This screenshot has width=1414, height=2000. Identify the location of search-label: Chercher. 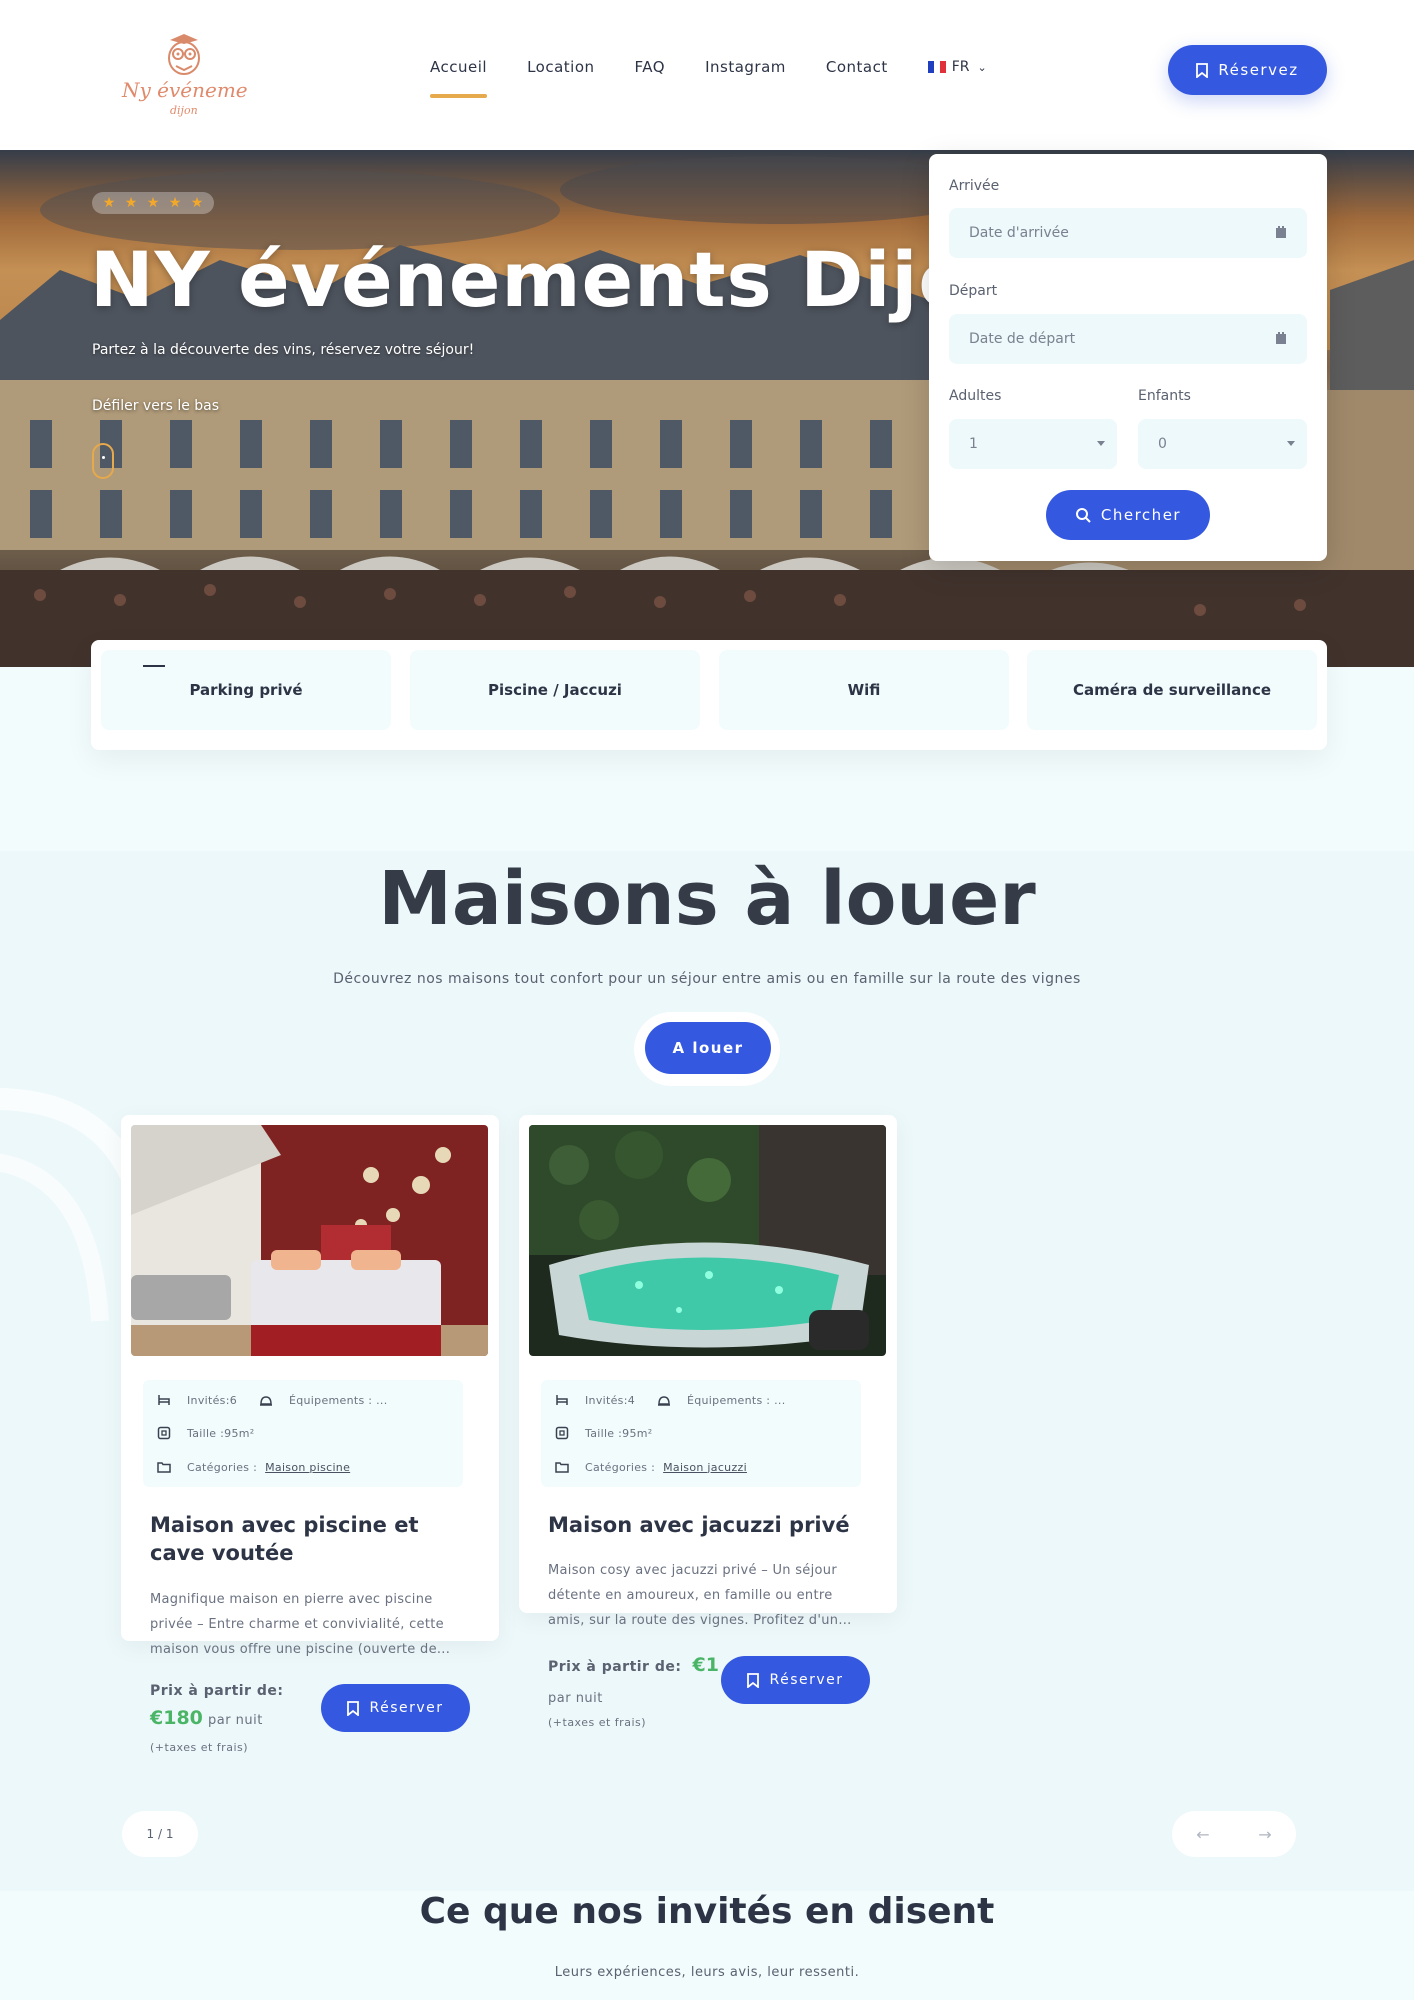
(1141, 515).